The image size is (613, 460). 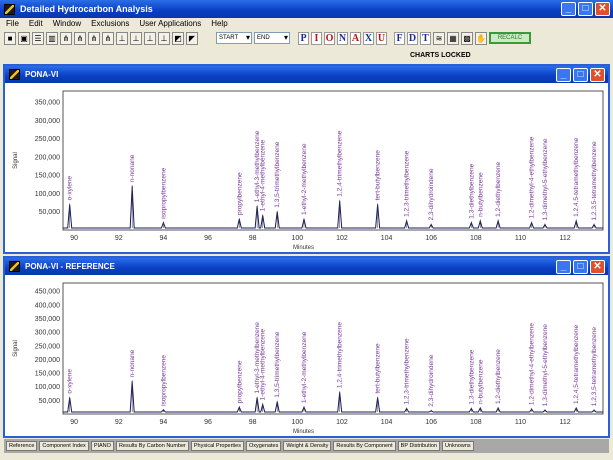 I want to click on filter-o-button: O, so click(x=329, y=38).